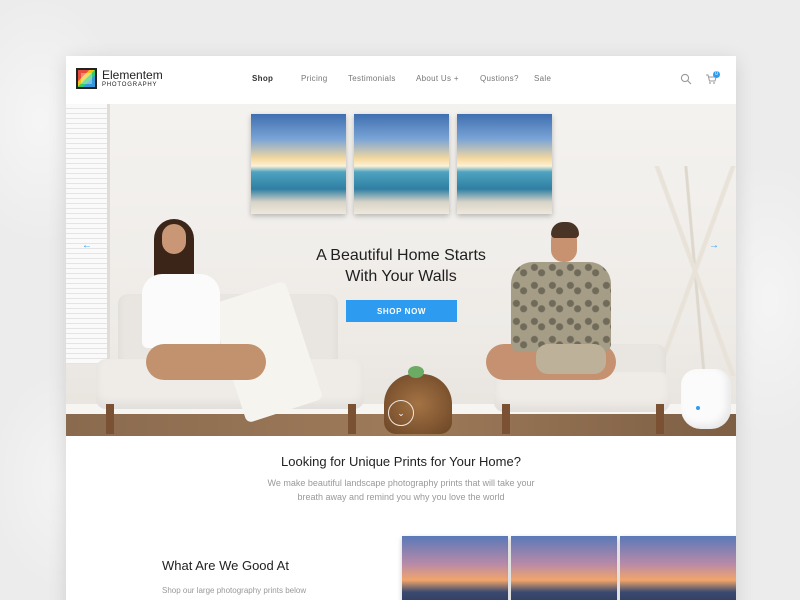  Describe the element at coordinates (262, 78) in the screenshot. I see `nav-item-shop: Shop` at that location.